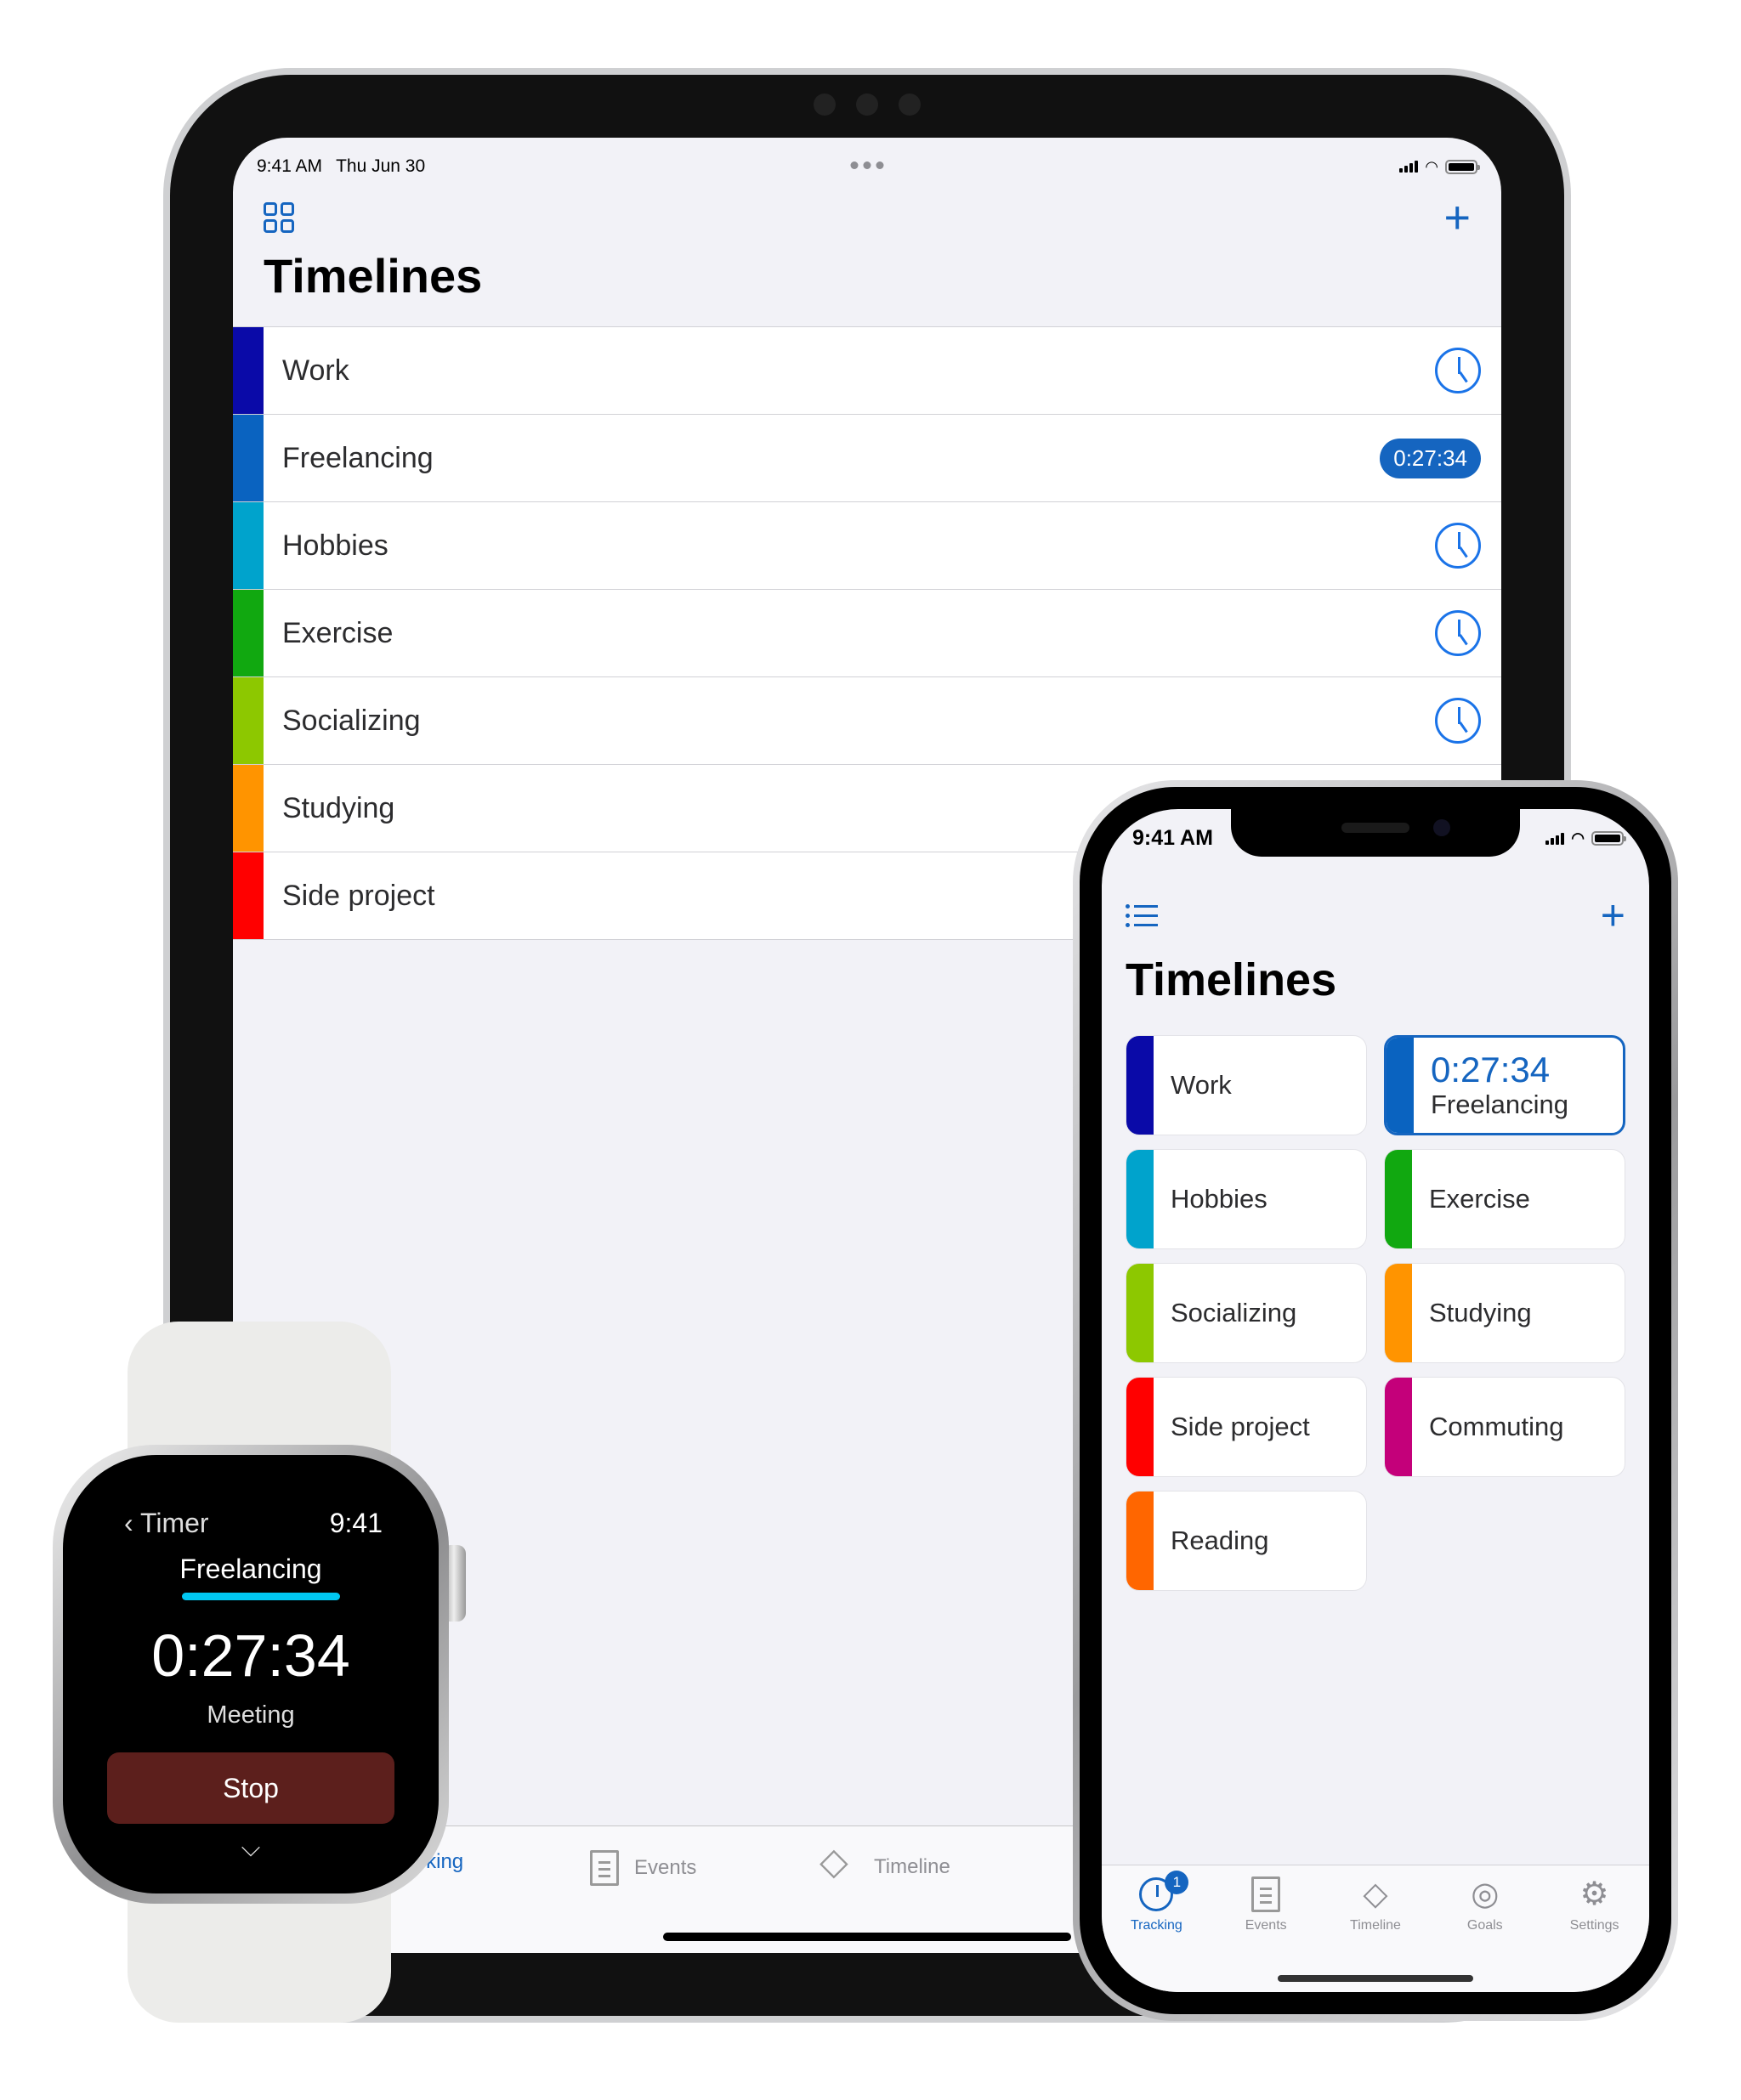 The width and height of the screenshot is (1741, 2100). I want to click on timeline-tile: Socializing, so click(1246, 1313).